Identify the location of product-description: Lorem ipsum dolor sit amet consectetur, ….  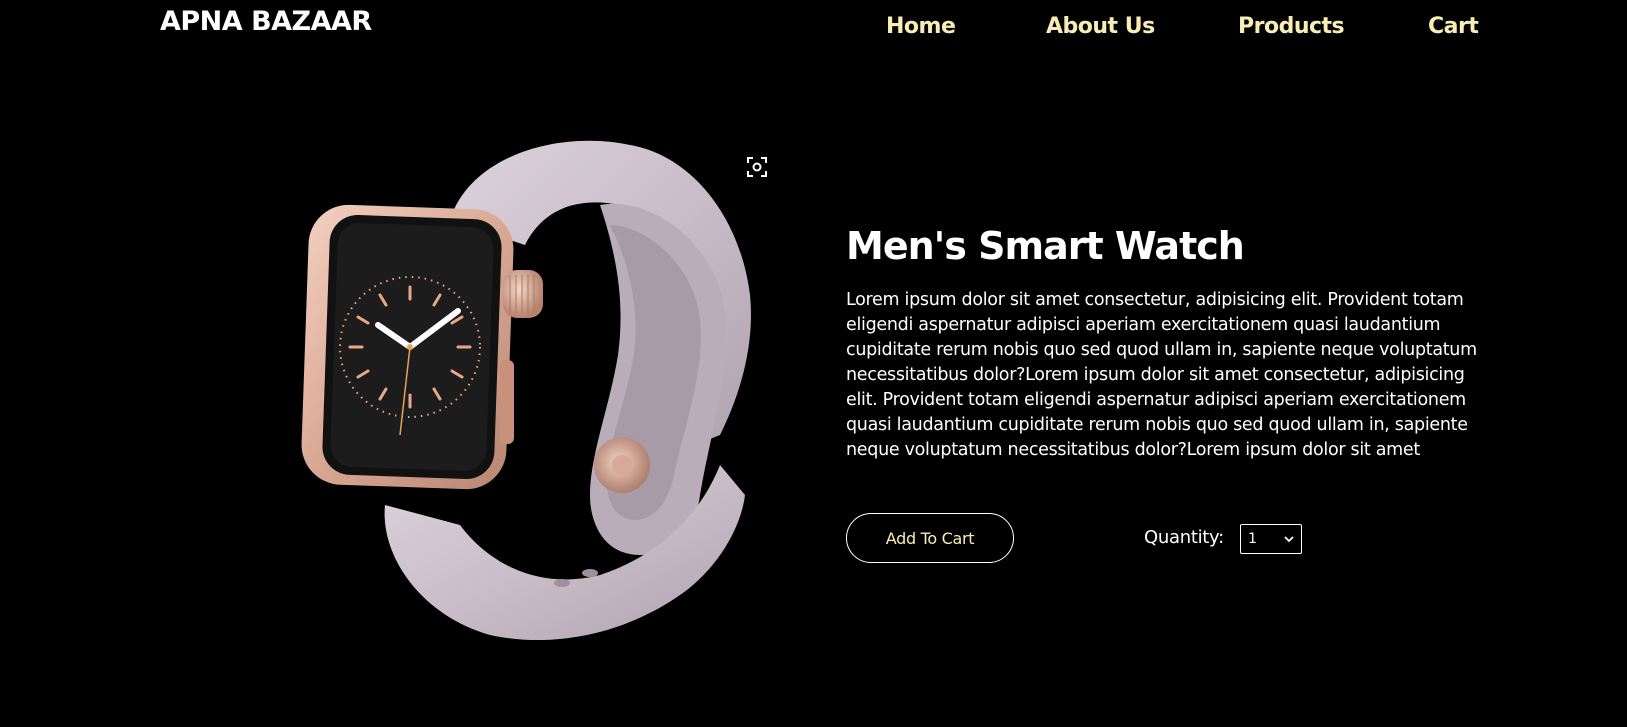
(1161, 375).